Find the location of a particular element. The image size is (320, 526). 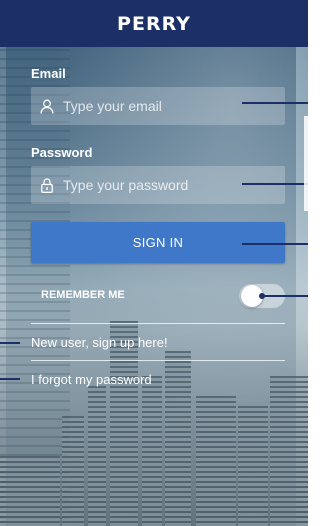

email-input is located at coordinates (163, 106).